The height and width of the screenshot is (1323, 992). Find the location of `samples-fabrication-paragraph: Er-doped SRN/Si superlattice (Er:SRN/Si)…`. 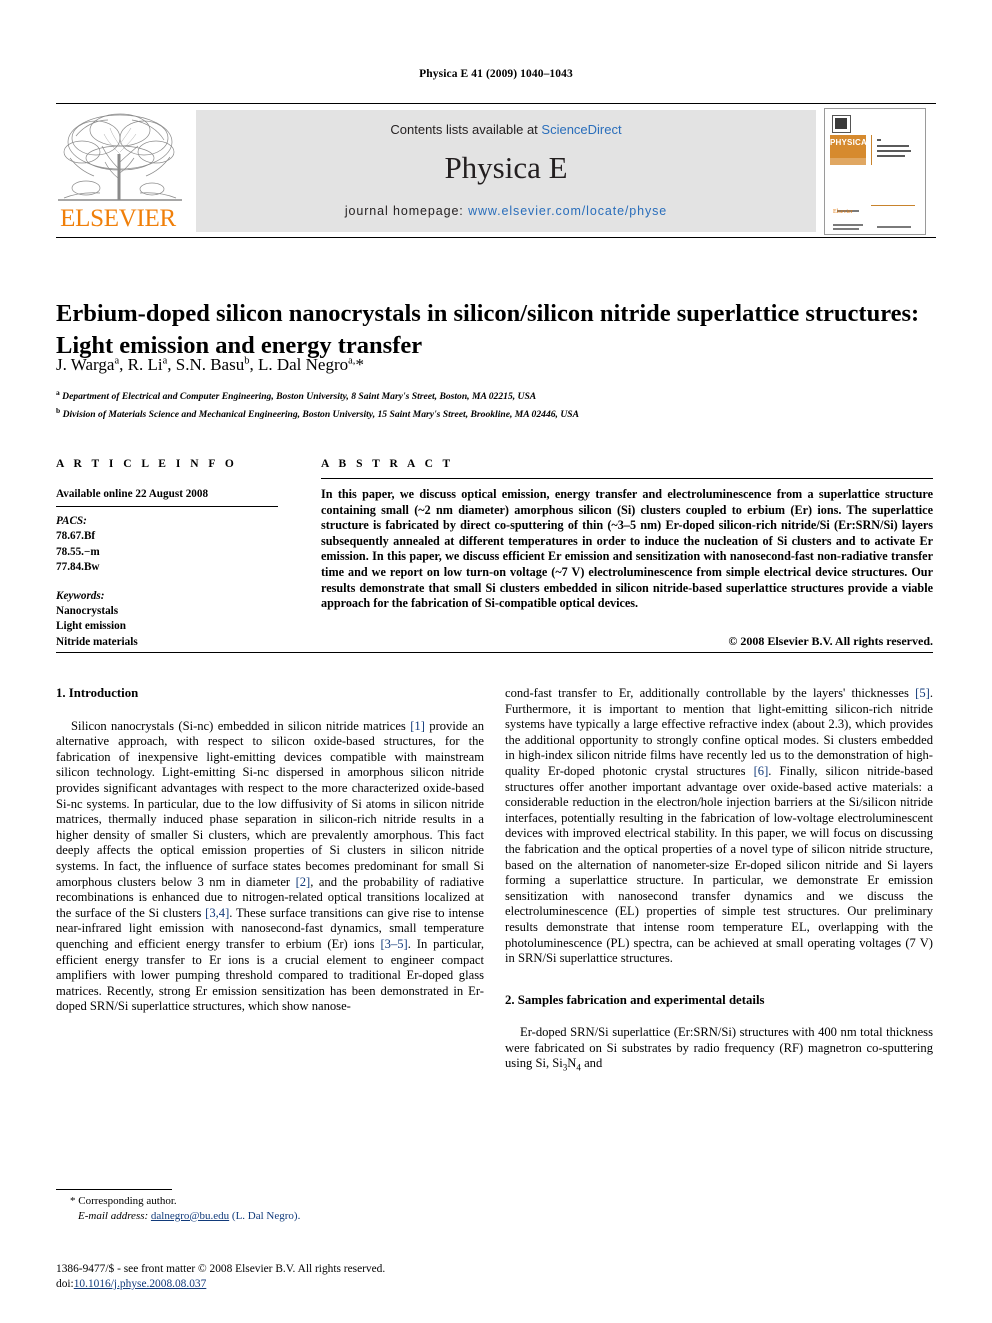

samples-fabrication-paragraph: Er-doped SRN/Si superlattice (Er:SRN/Si)… is located at coordinates (719, 1049).